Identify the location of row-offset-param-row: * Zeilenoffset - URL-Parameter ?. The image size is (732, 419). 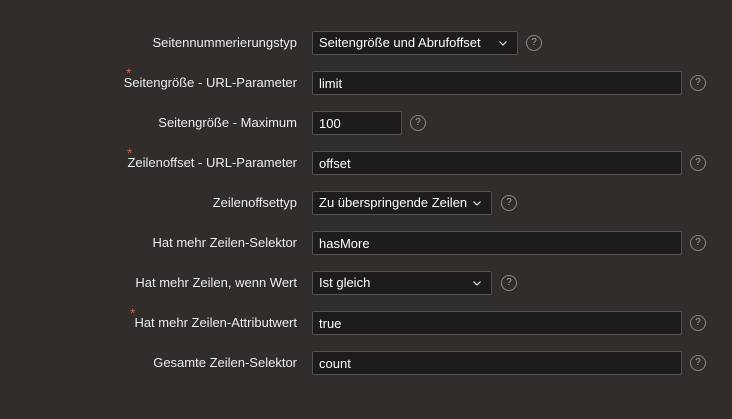
(366, 161).